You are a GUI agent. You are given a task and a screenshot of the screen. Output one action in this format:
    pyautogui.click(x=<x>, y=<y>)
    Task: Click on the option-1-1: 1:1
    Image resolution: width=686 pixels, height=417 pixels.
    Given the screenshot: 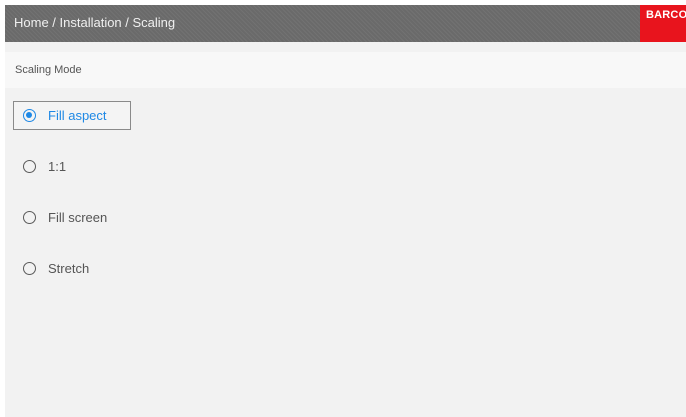 What is the action you would take?
    pyautogui.click(x=72, y=166)
    